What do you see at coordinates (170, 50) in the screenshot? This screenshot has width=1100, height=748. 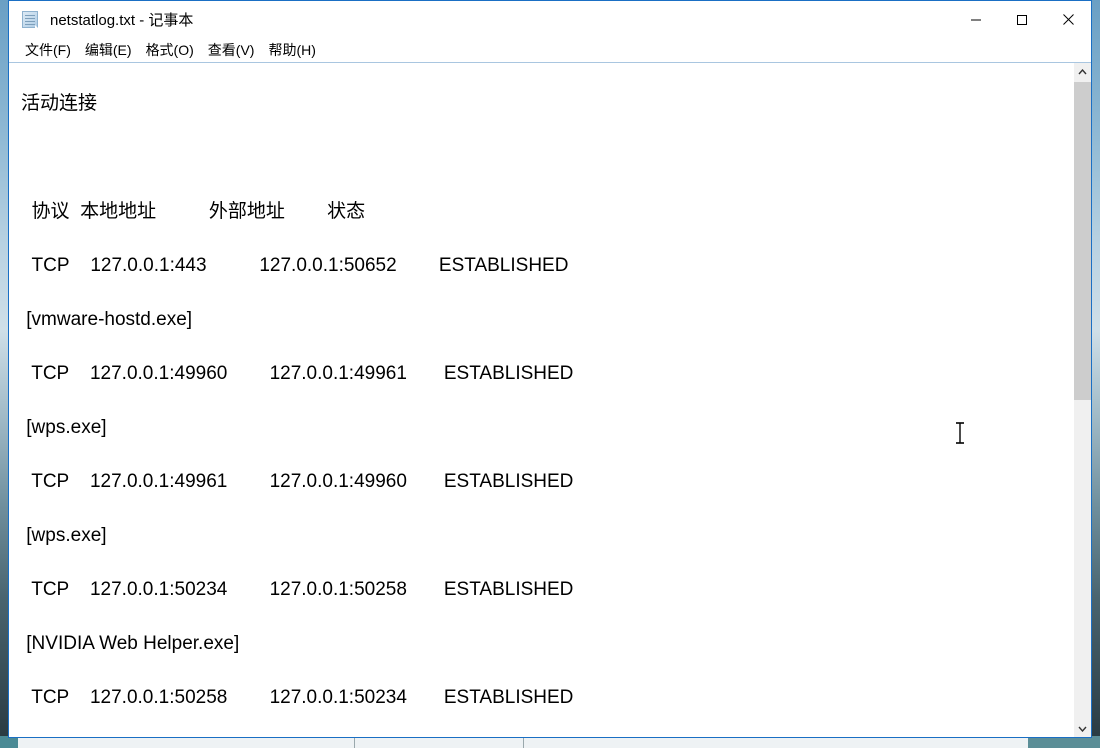 I see `menu-format: 格式(O)` at bounding box center [170, 50].